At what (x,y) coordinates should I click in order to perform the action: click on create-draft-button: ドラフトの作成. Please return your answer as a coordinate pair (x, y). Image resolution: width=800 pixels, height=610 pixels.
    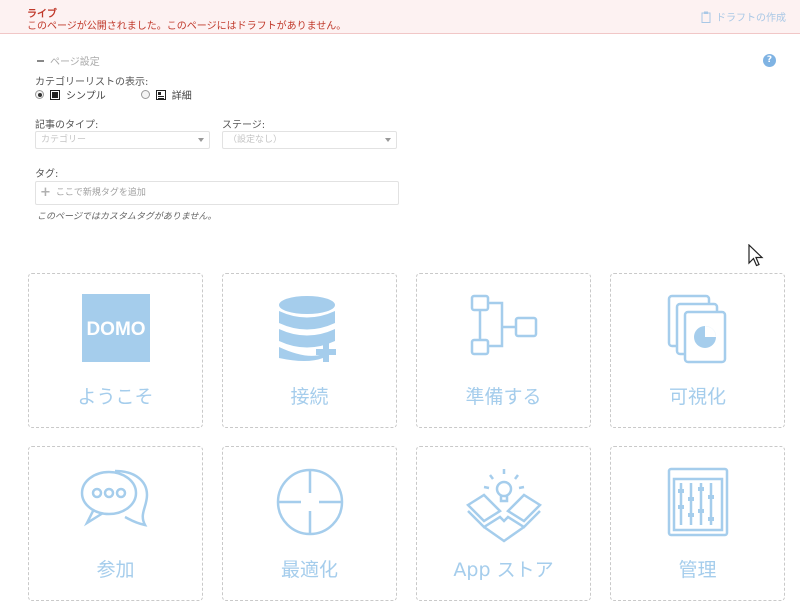
    Looking at the image, I should click on (743, 16).